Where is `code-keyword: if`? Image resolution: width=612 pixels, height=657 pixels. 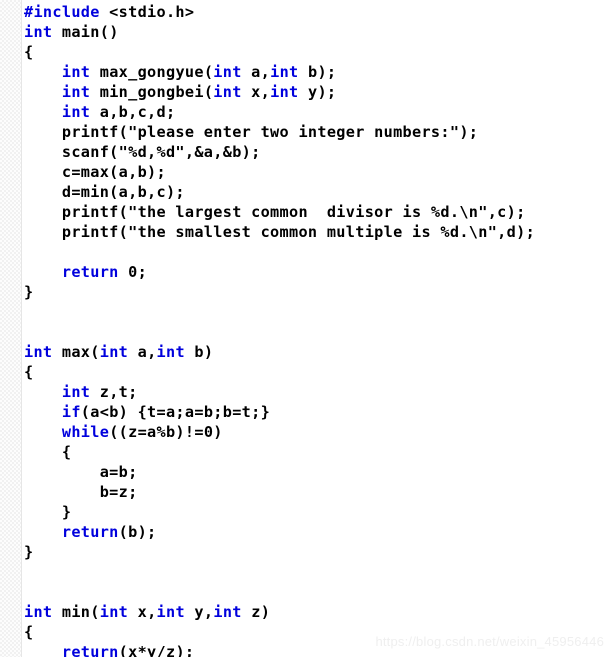 code-keyword: if is located at coordinates (71, 412).